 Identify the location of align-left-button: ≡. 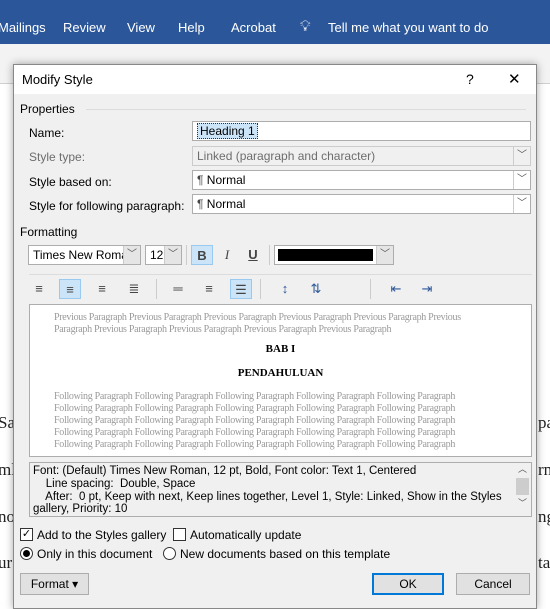
(39, 289).